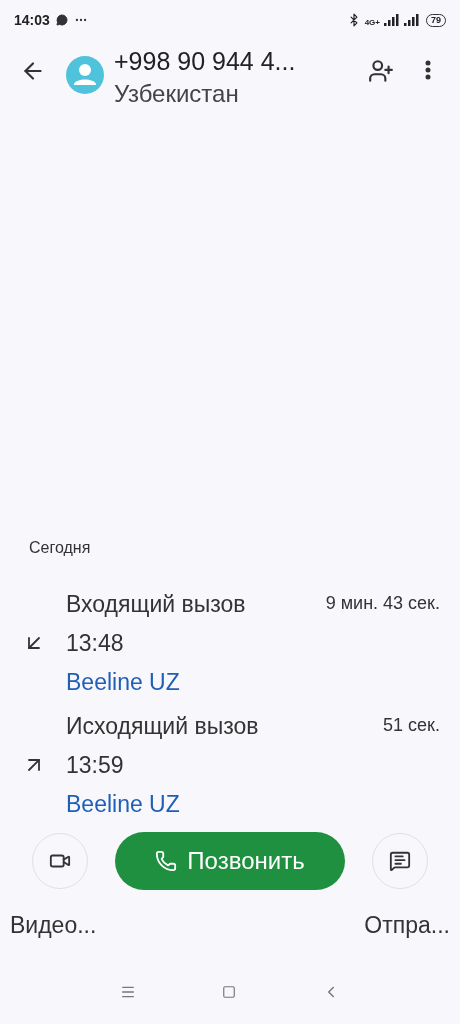 The image size is (460, 1024). Describe the element at coordinates (95, 765) in the screenshot. I see `call-time: 13:59` at that location.